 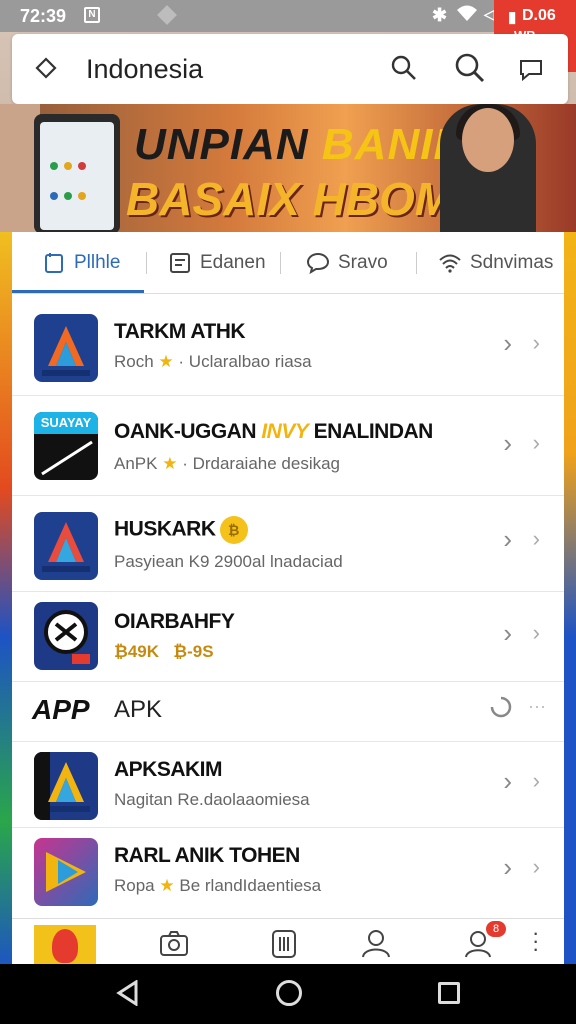 What do you see at coordinates (145, 69) in the screenshot?
I see `page-title: Indonesia` at bounding box center [145, 69].